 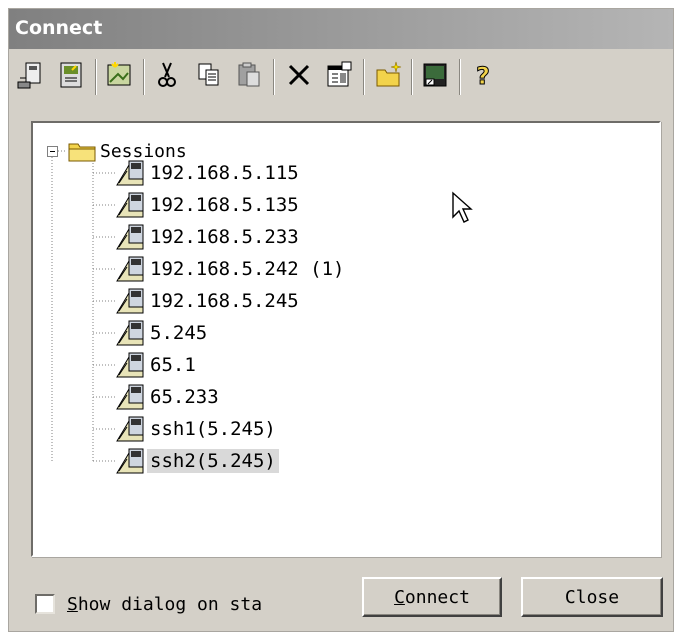 I want to click on session-item: 65.1, so click(x=157, y=365).